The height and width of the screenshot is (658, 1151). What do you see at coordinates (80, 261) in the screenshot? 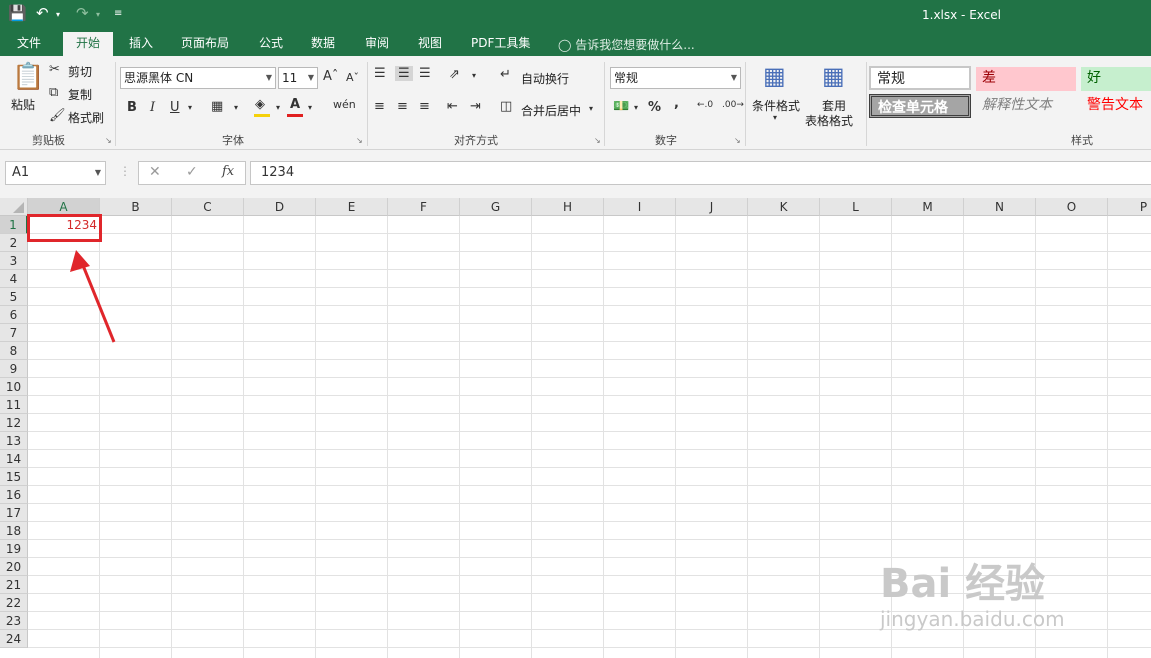
I see `arrow-head` at bounding box center [80, 261].